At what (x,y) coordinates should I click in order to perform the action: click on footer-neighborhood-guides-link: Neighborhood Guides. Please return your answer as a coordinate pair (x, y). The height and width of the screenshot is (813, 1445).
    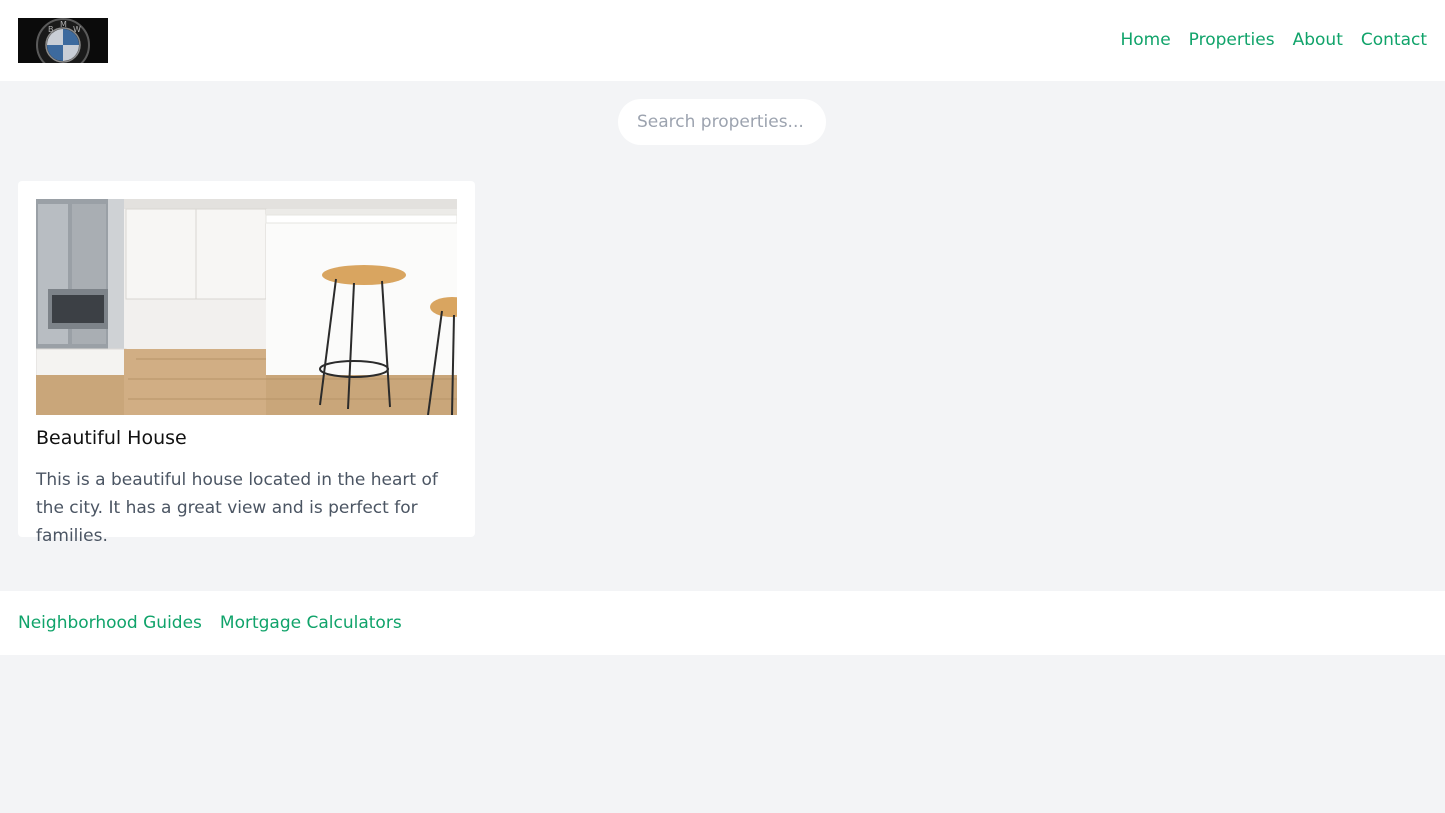
    Looking at the image, I should click on (110, 623).